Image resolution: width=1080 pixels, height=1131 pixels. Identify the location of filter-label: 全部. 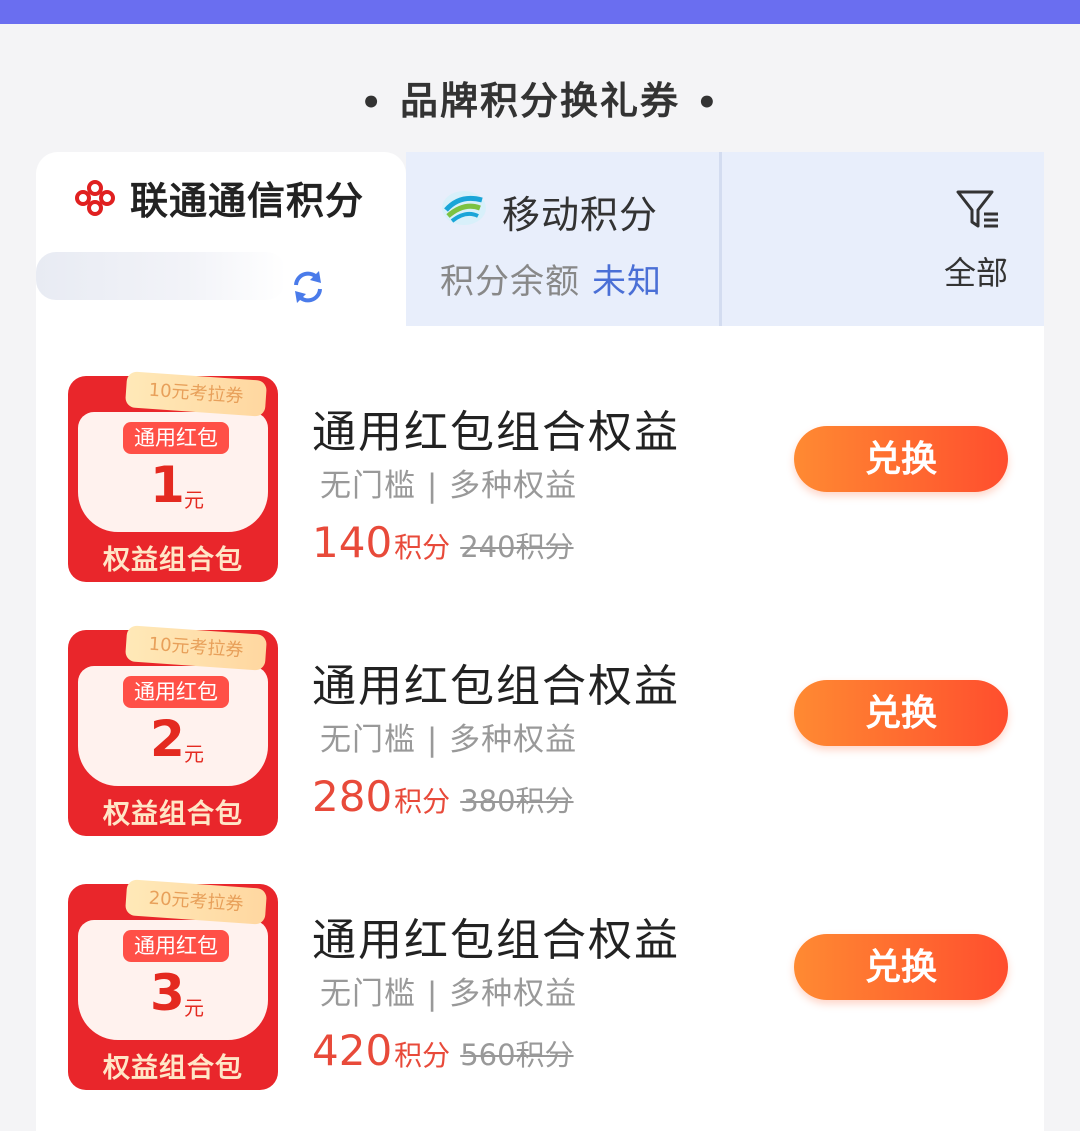
(976, 273).